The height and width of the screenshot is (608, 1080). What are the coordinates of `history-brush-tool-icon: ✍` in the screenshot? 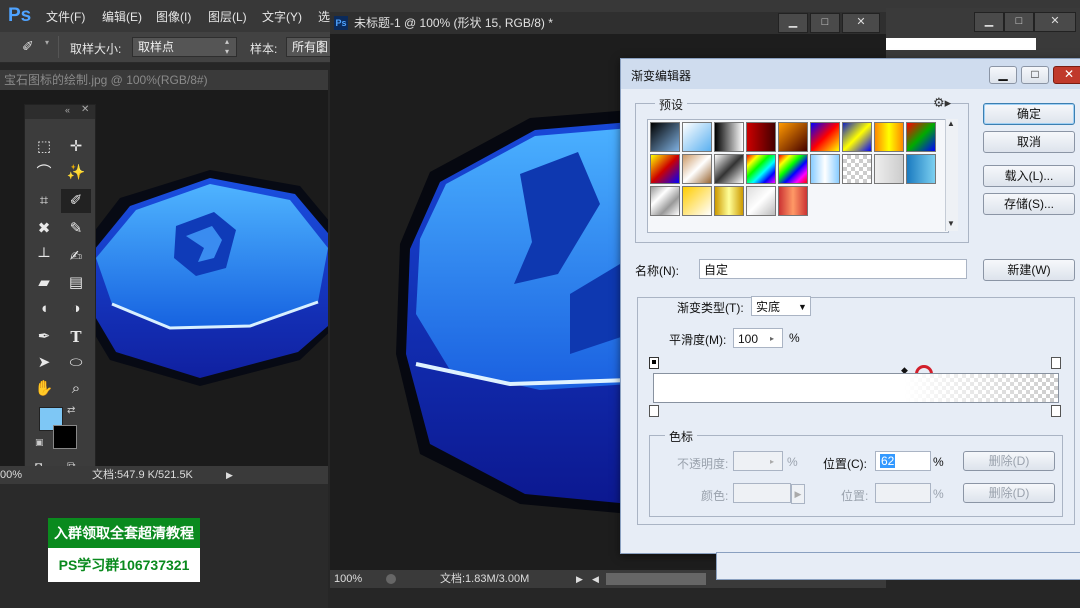 It's located at (76, 257).